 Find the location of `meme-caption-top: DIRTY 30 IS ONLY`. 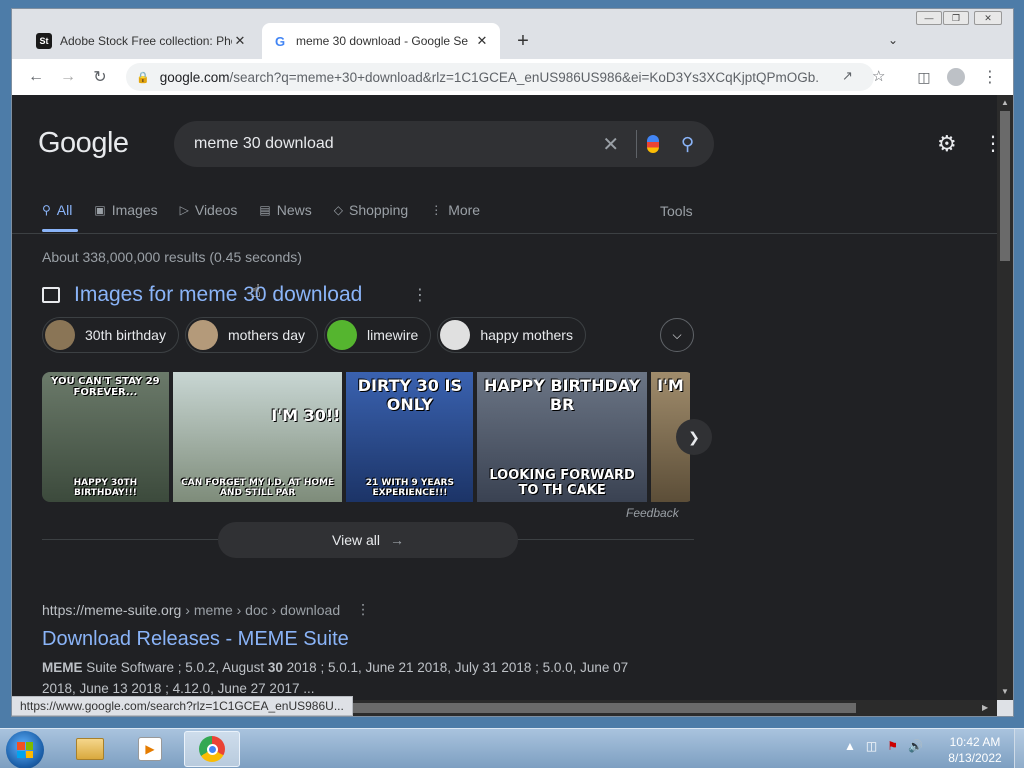

meme-caption-top: DIRTY 30 IS ONLY is located at coordinates (409, 395).